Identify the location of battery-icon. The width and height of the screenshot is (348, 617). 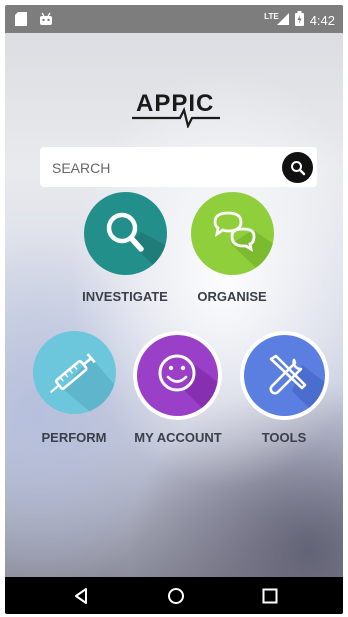
(299, 20).